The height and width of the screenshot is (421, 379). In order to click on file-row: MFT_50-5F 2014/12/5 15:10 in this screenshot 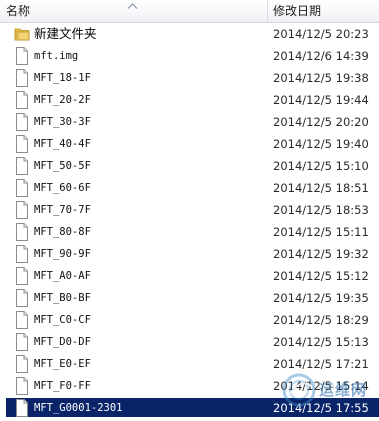, I will do `click(189, 166)`.